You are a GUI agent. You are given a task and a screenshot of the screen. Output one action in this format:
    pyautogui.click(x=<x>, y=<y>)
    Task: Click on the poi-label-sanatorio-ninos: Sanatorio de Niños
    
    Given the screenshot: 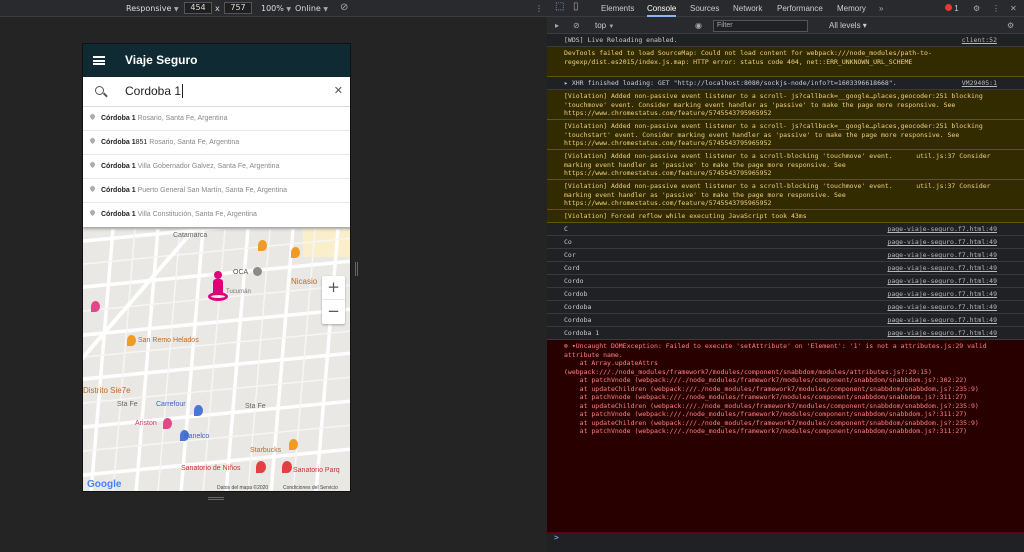 What is the action you would take?
    pyautogui.click(x=211, y=468)
    